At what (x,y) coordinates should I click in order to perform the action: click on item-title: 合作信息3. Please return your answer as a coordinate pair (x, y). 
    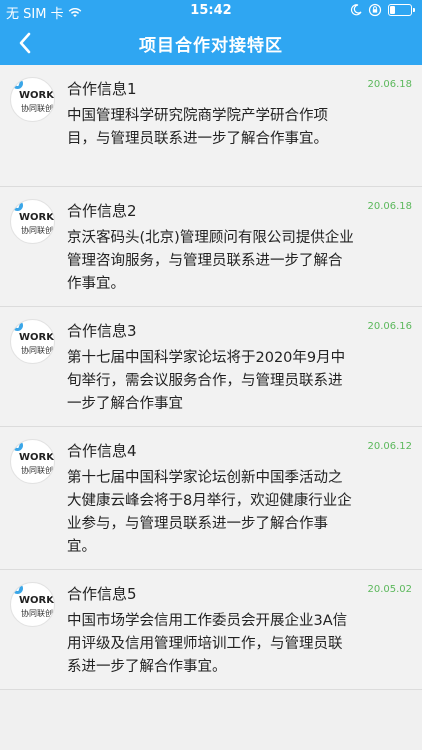
    Looking at the image, I should click on (102, 331).